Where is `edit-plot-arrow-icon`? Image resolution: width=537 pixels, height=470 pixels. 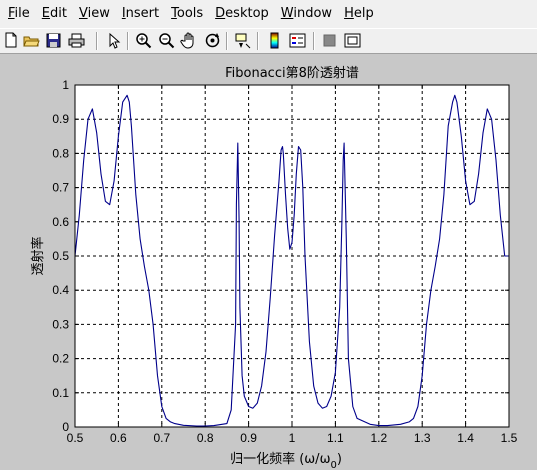
edit-plot-arrow-icon is located at coordinates (115, 40).